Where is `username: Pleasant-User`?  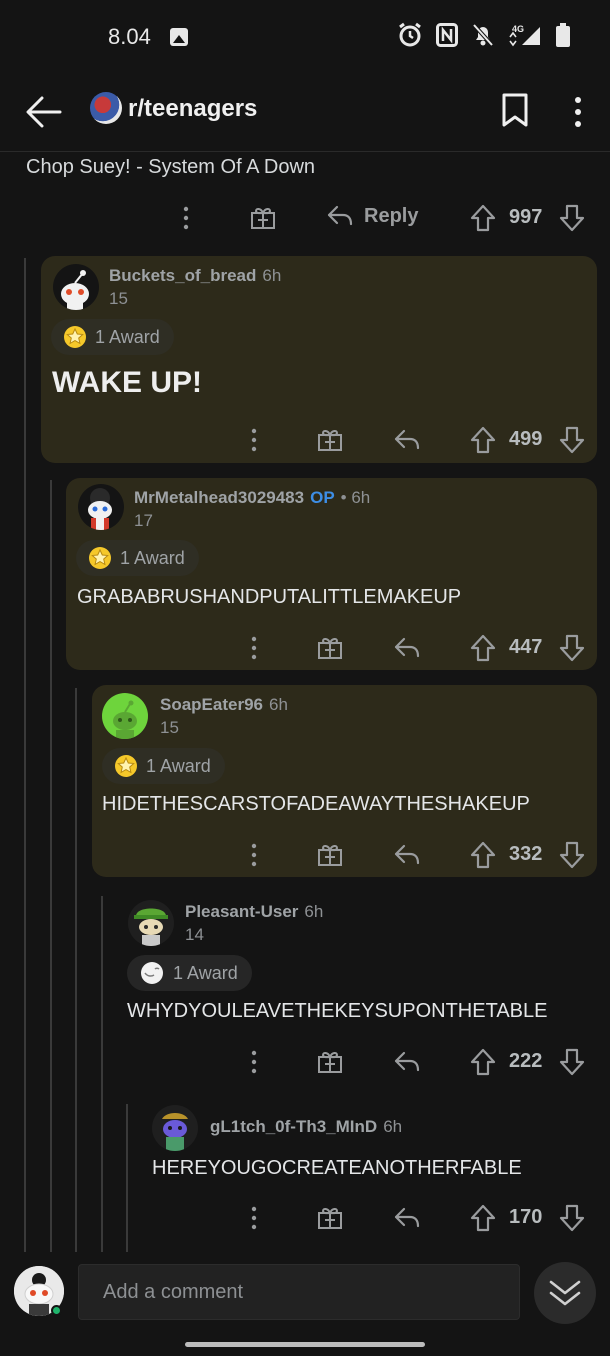 username: Pleasant-User is located at coordinates (241, 911).